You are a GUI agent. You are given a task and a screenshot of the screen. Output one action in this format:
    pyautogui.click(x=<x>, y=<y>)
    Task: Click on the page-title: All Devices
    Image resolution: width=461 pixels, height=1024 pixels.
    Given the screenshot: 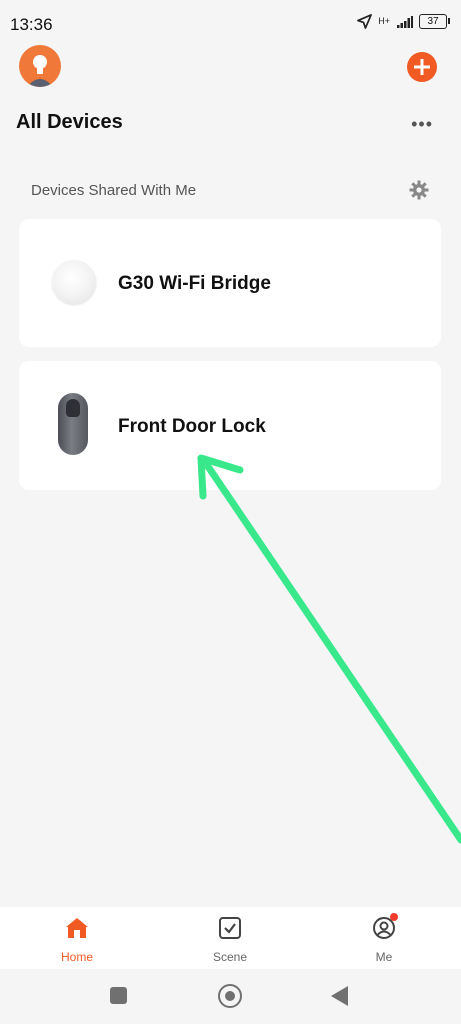 What is the action you would take?
    pyautogui.click(x=69, y=122)
    